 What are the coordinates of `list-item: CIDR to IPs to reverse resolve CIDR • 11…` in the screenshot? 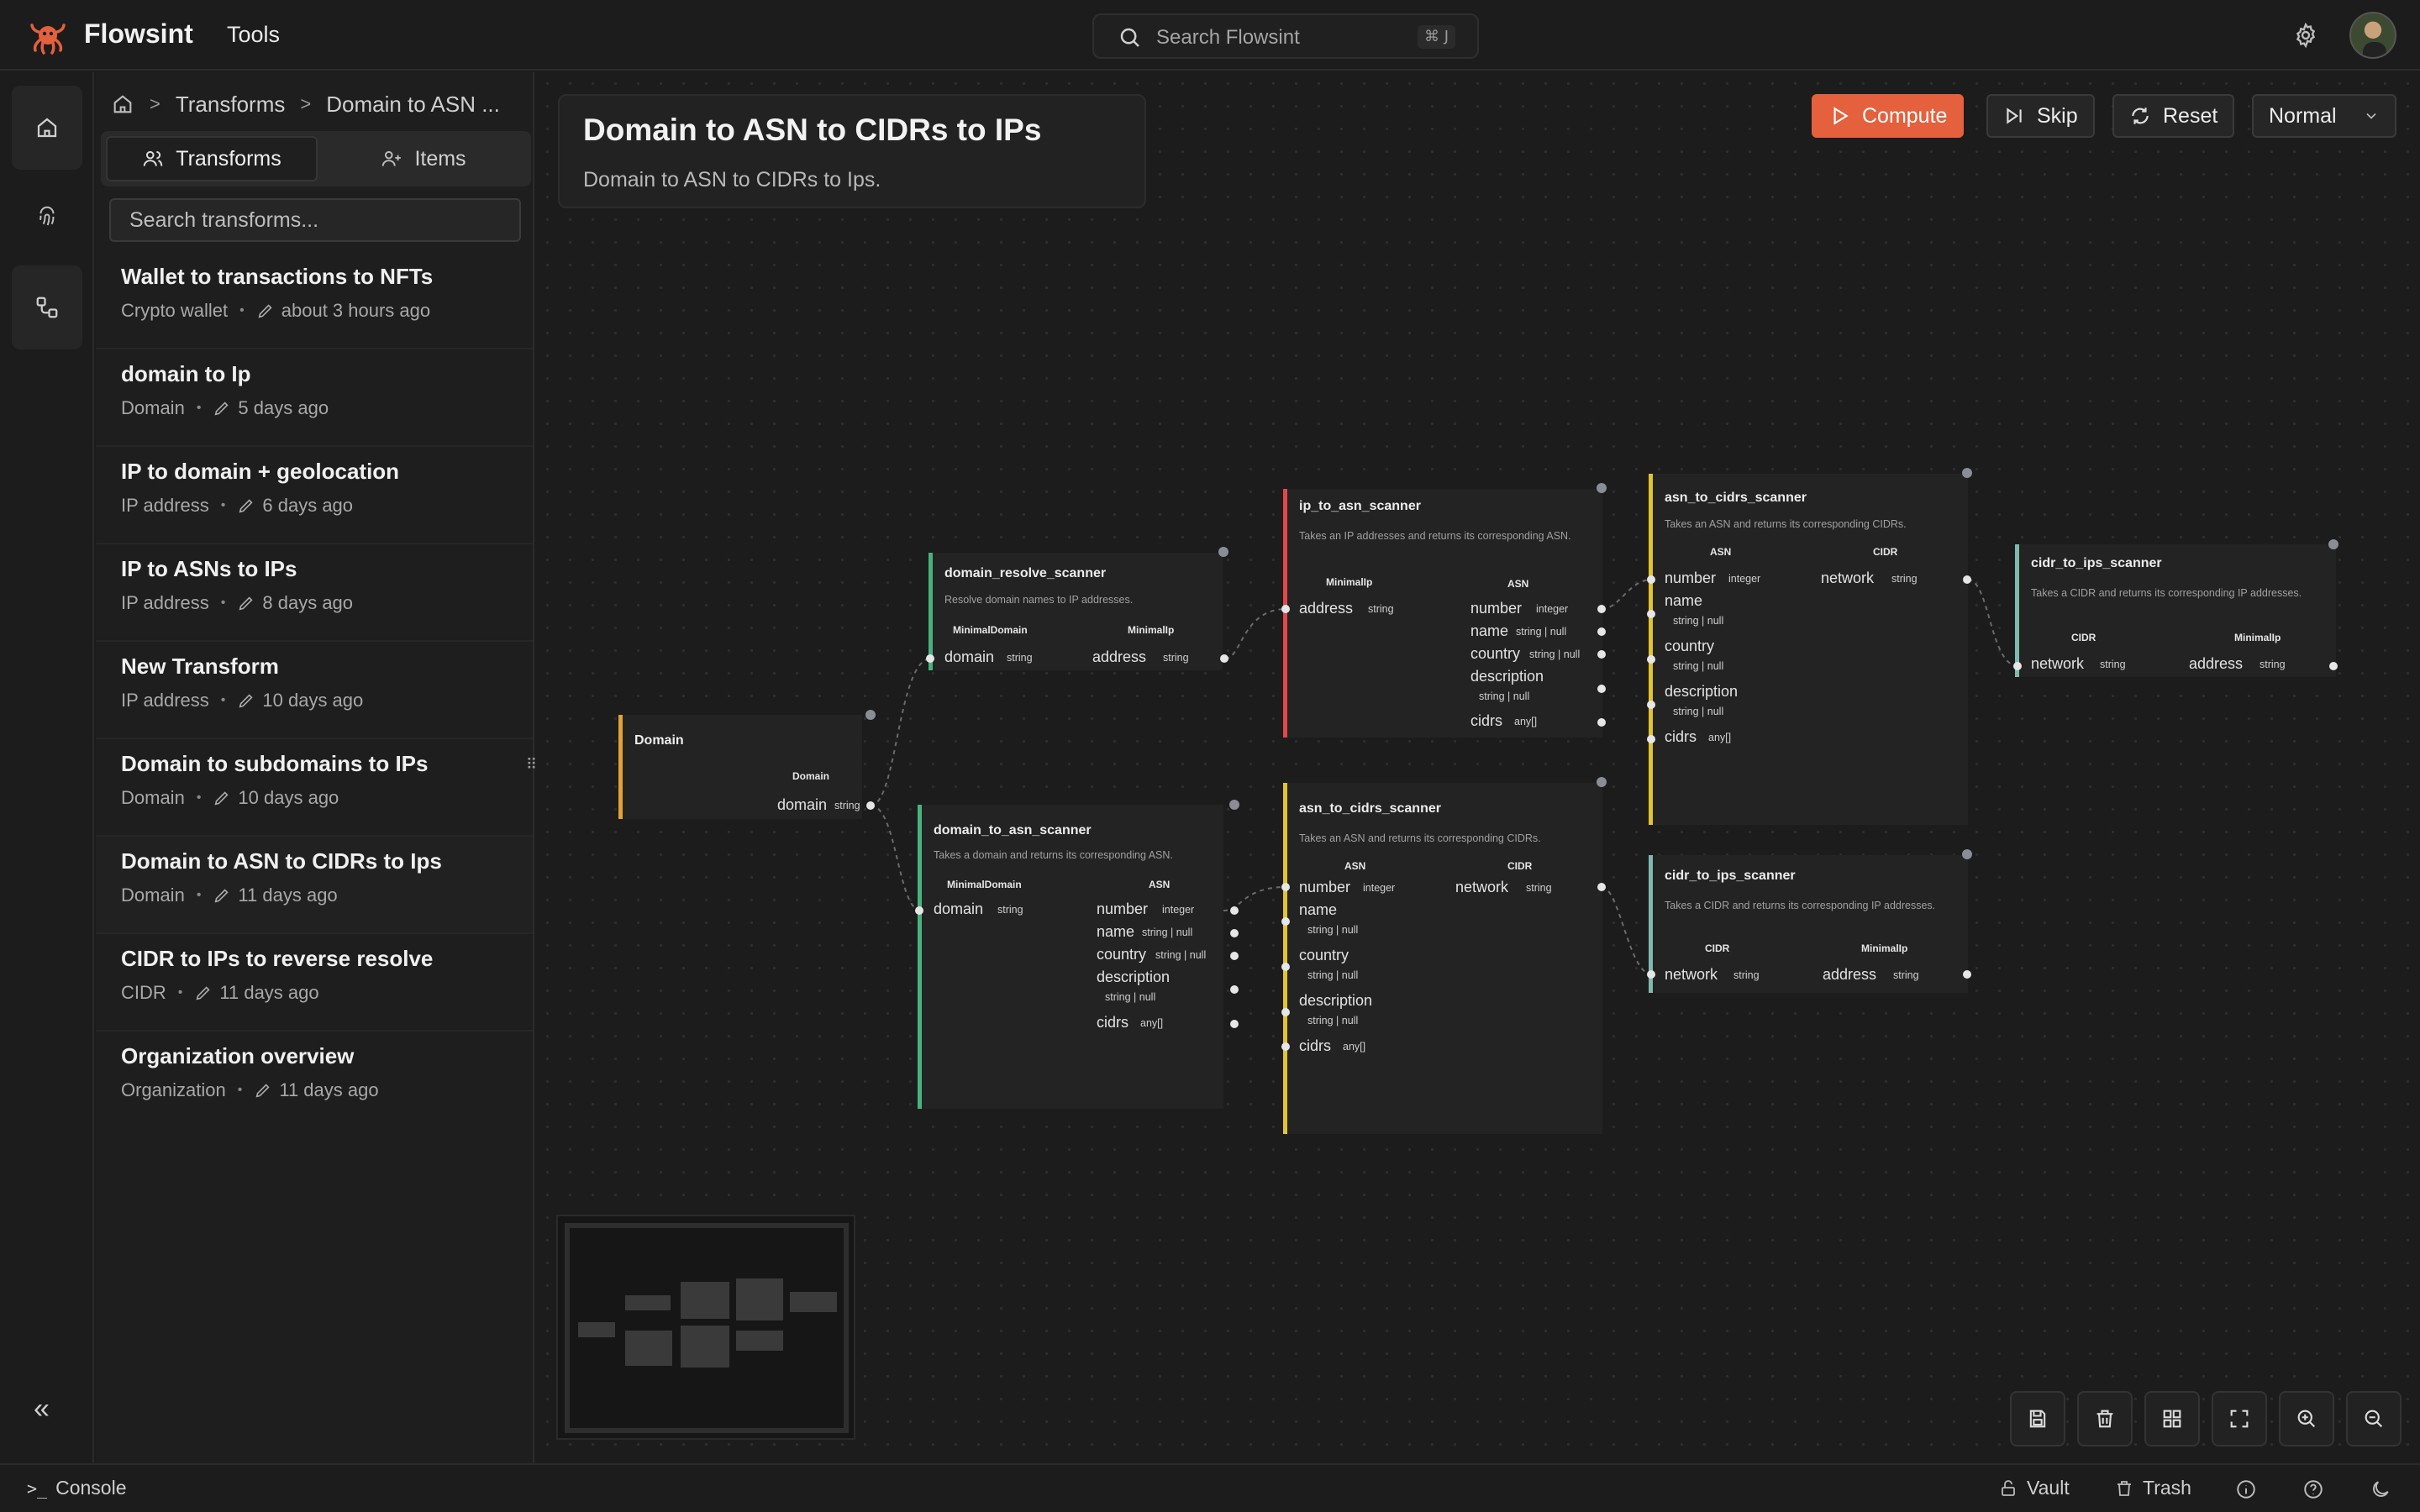 It's located at (314, 983).